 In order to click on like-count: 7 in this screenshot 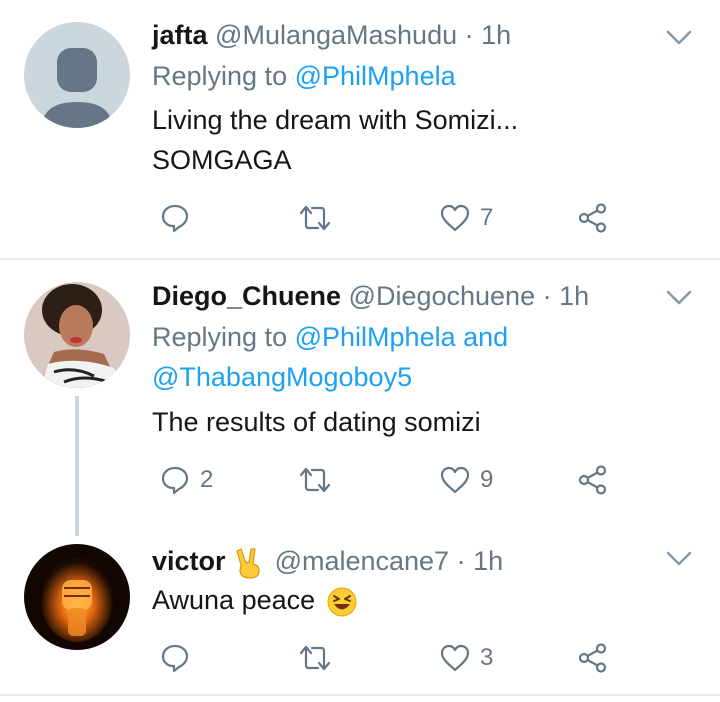, I will do `click(487, 217)`.